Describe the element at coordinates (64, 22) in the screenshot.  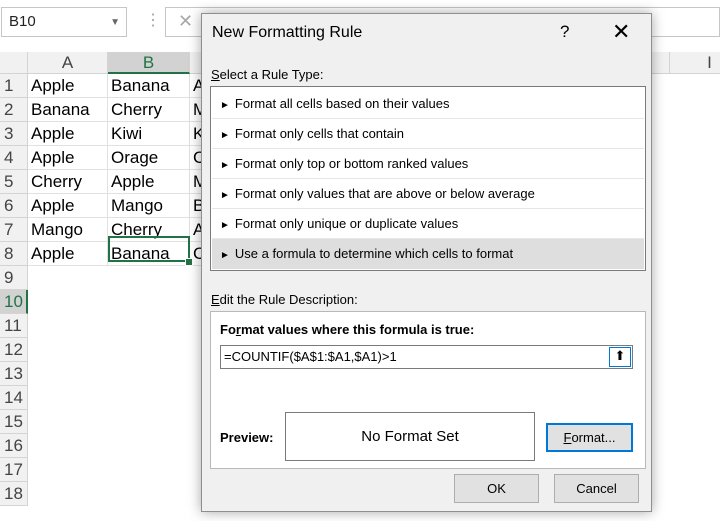
I see `name-box: B10 ▼` at that location.